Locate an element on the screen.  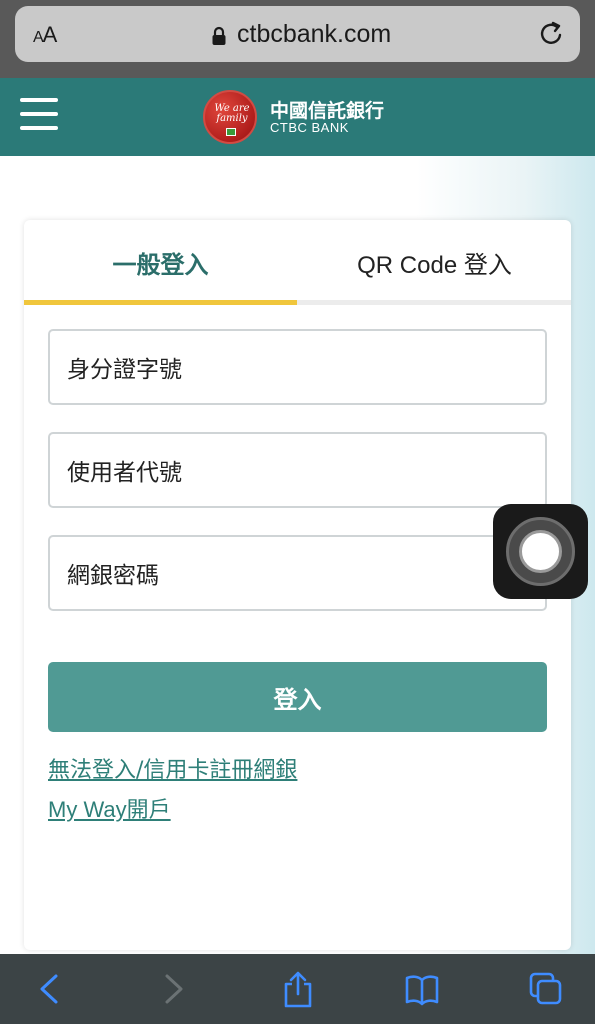
bank-header: We are family 中國信託銀行 CTBC BANK is located at coordinates (297, 117).